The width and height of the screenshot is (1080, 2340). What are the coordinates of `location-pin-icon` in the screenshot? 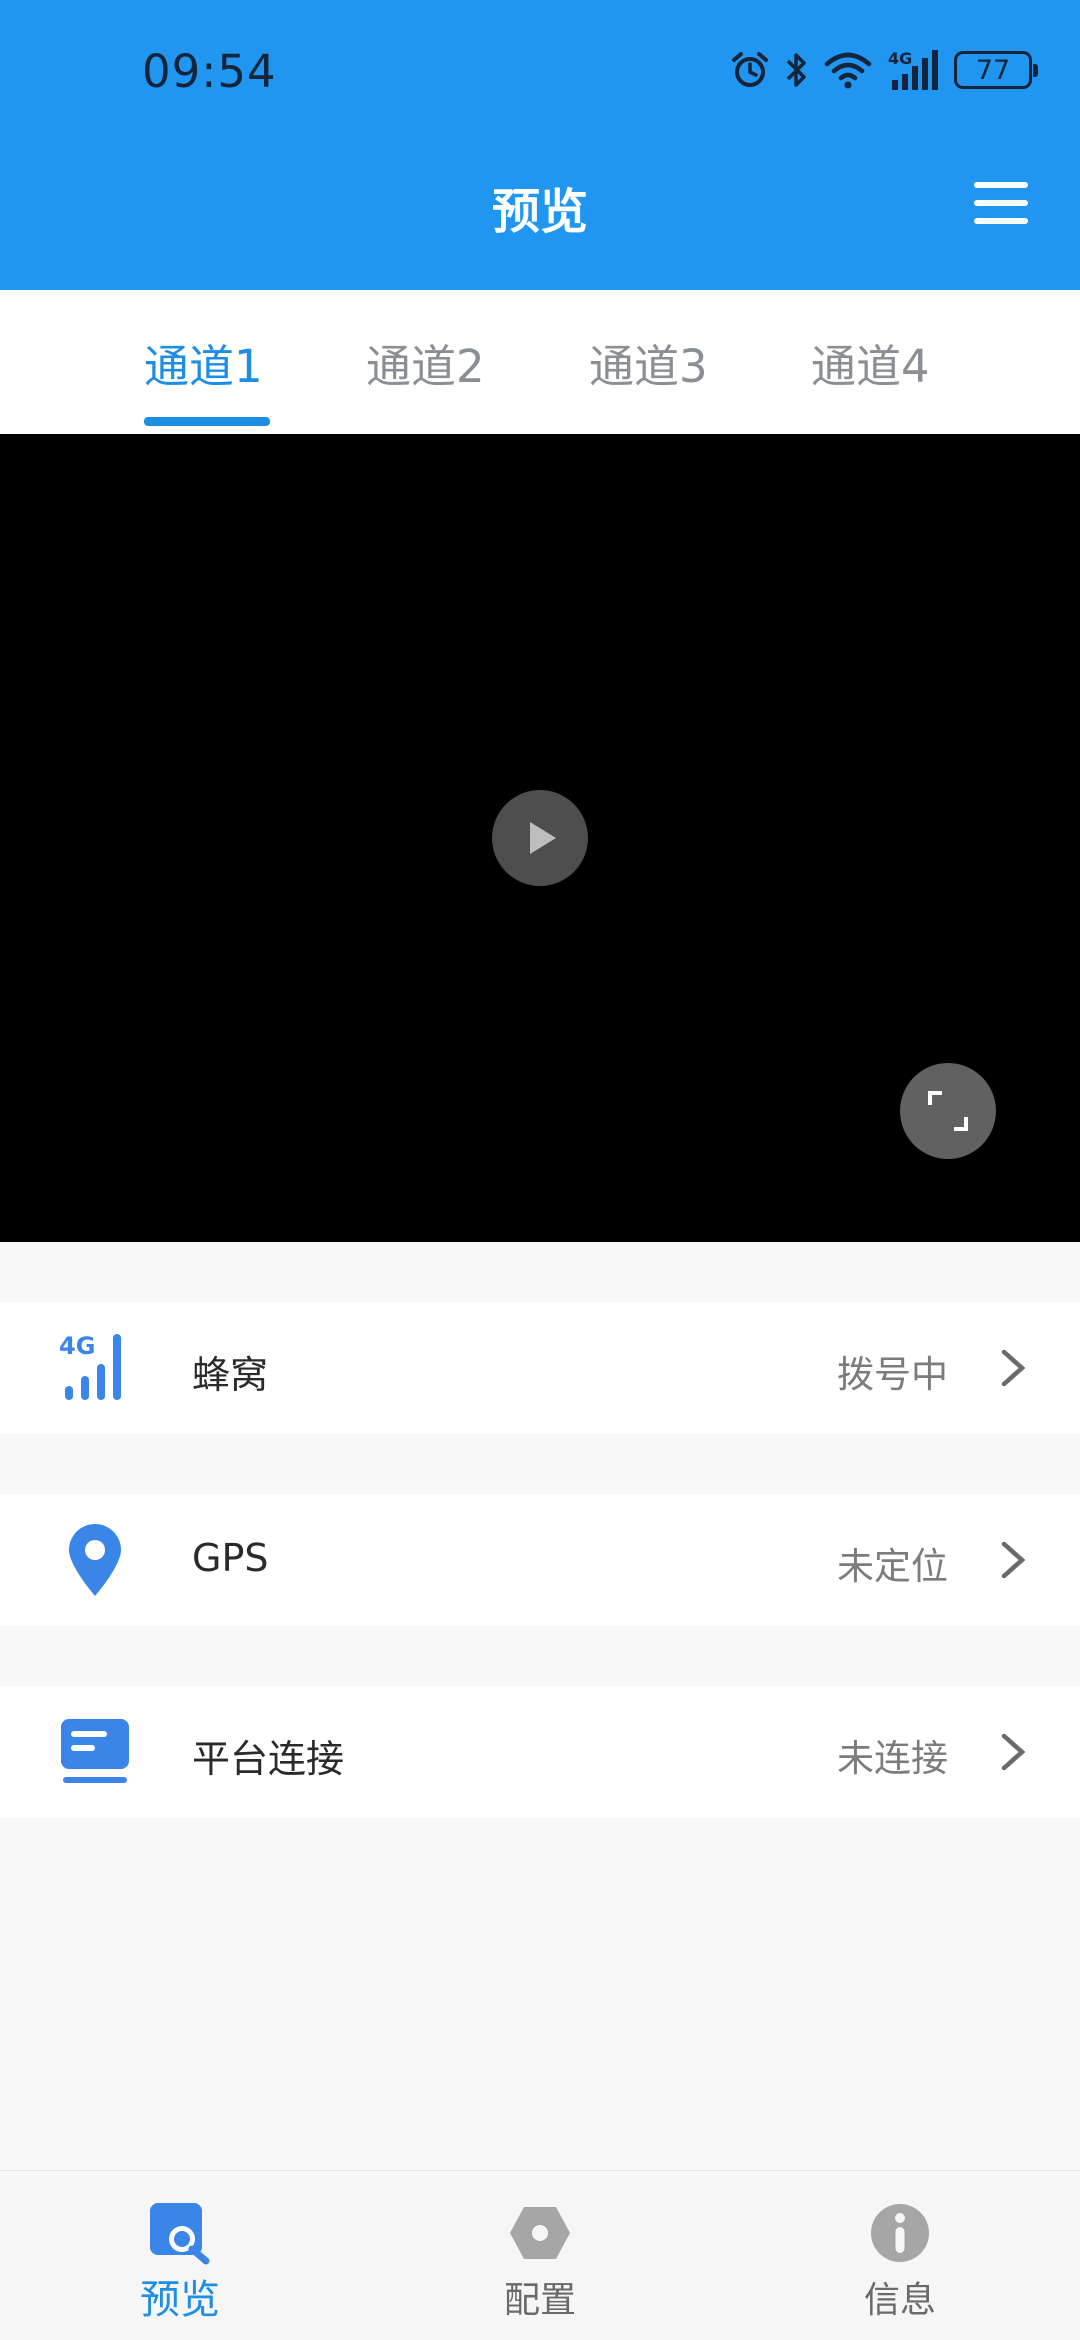 It's located at (95, 1560).